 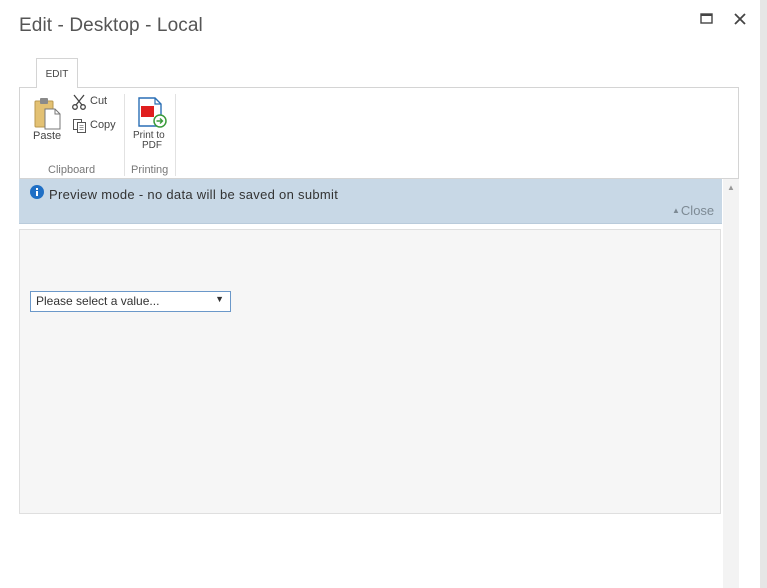 What do you see at coordinates (103, 125) in the screenshot?
I see `copy-label: Copy` at bounding box center [103, 125].